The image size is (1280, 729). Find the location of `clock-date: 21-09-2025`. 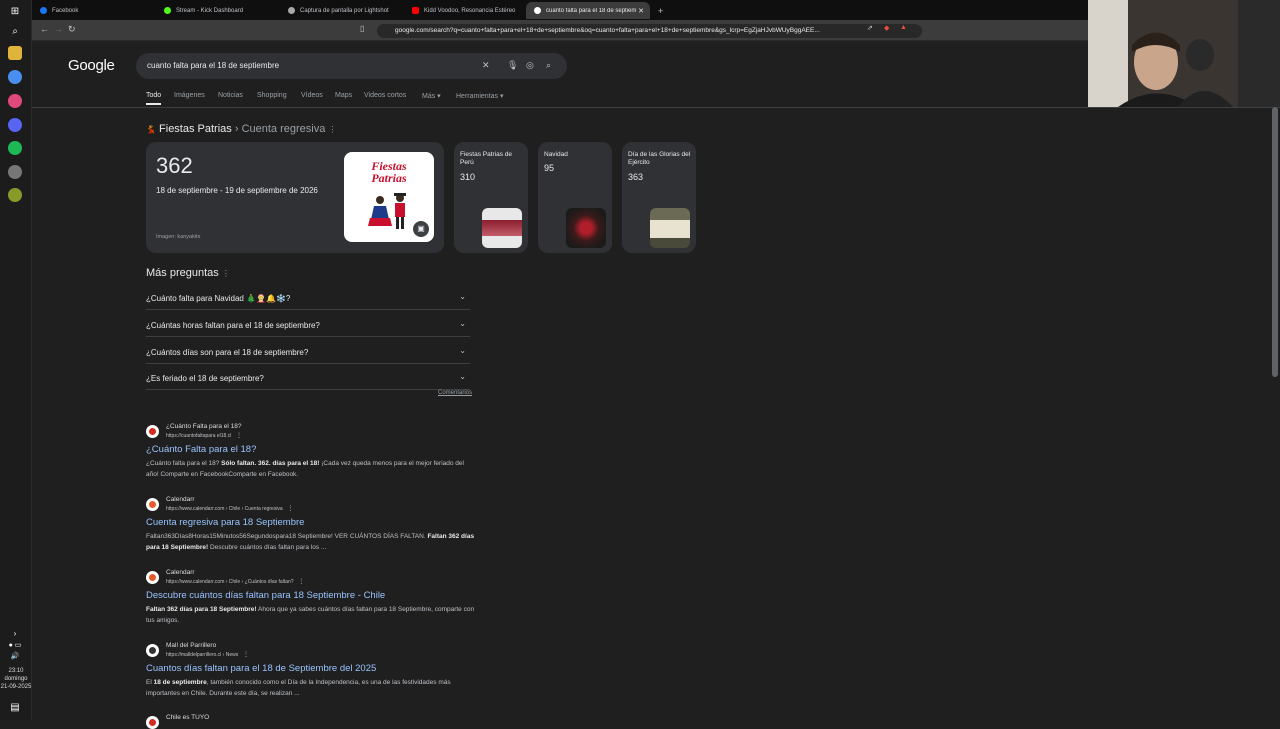

clock-date: 21-09-2025 is located at coordinates (16, 687).